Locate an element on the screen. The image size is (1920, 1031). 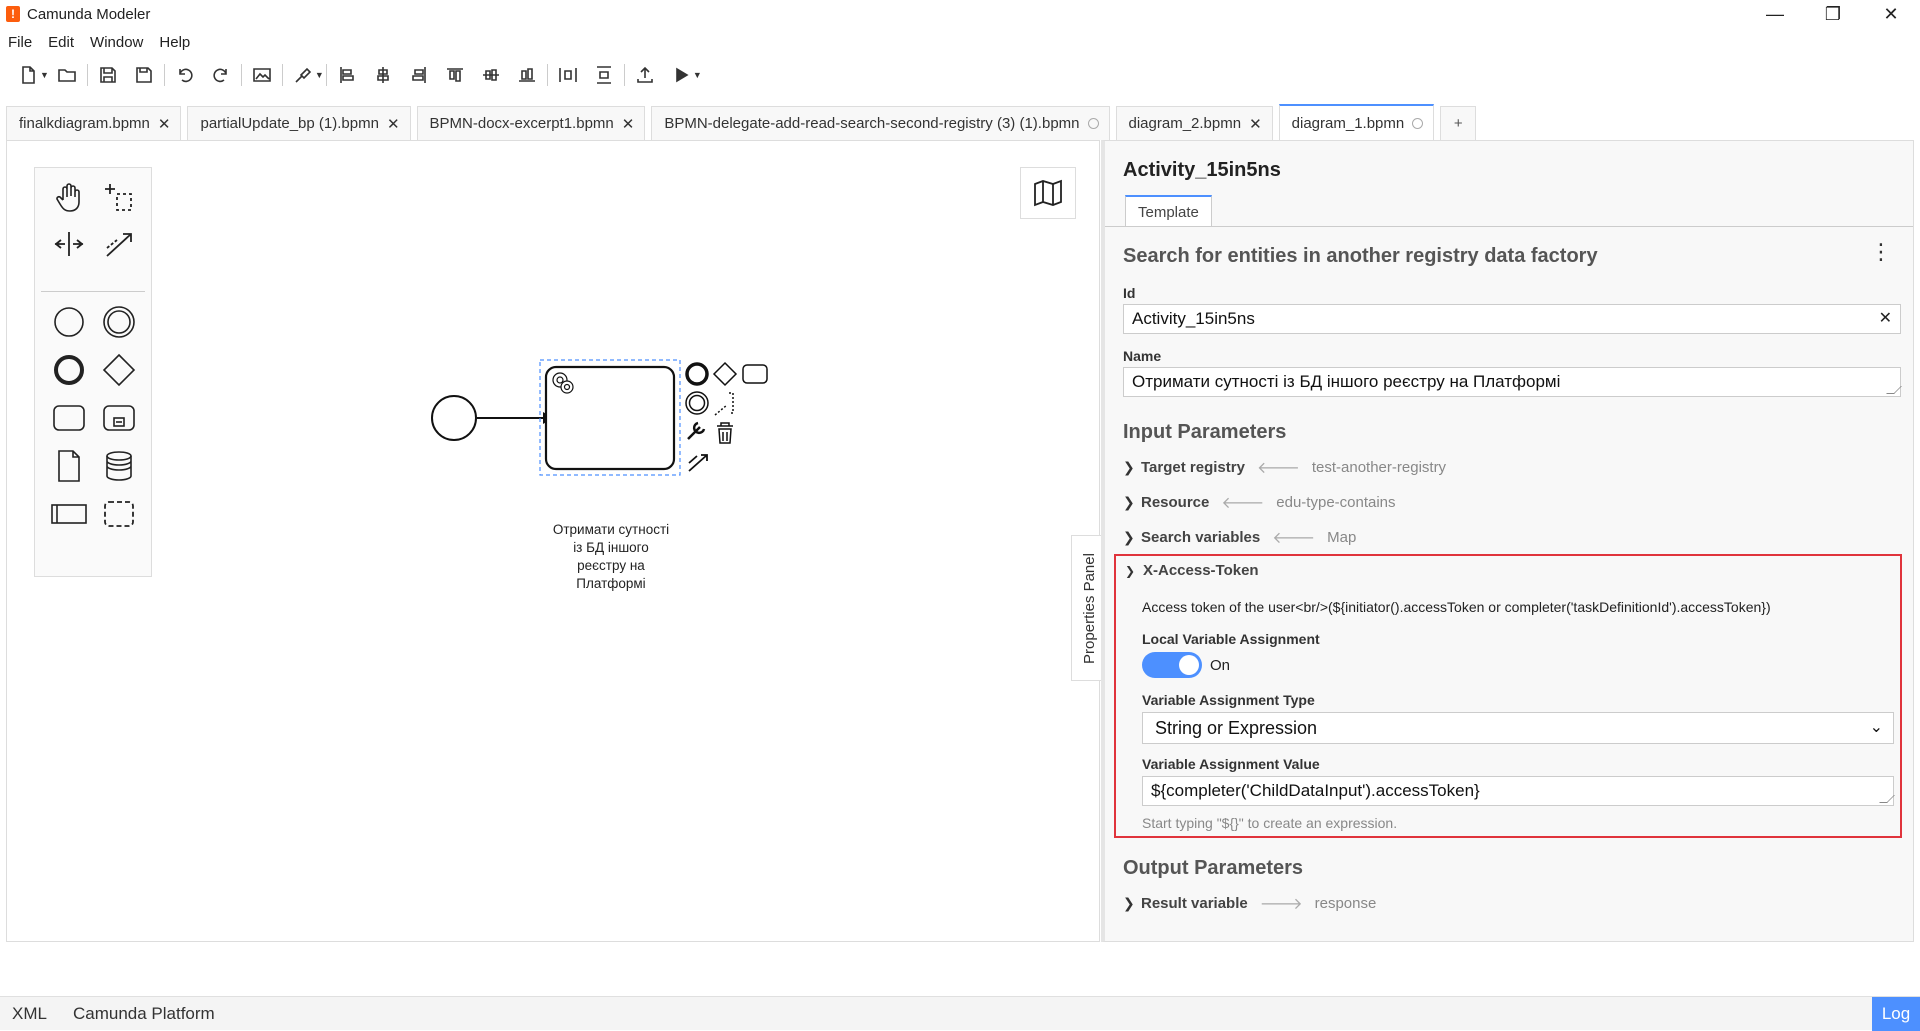
undo-button is located at coordinates (185, 75).